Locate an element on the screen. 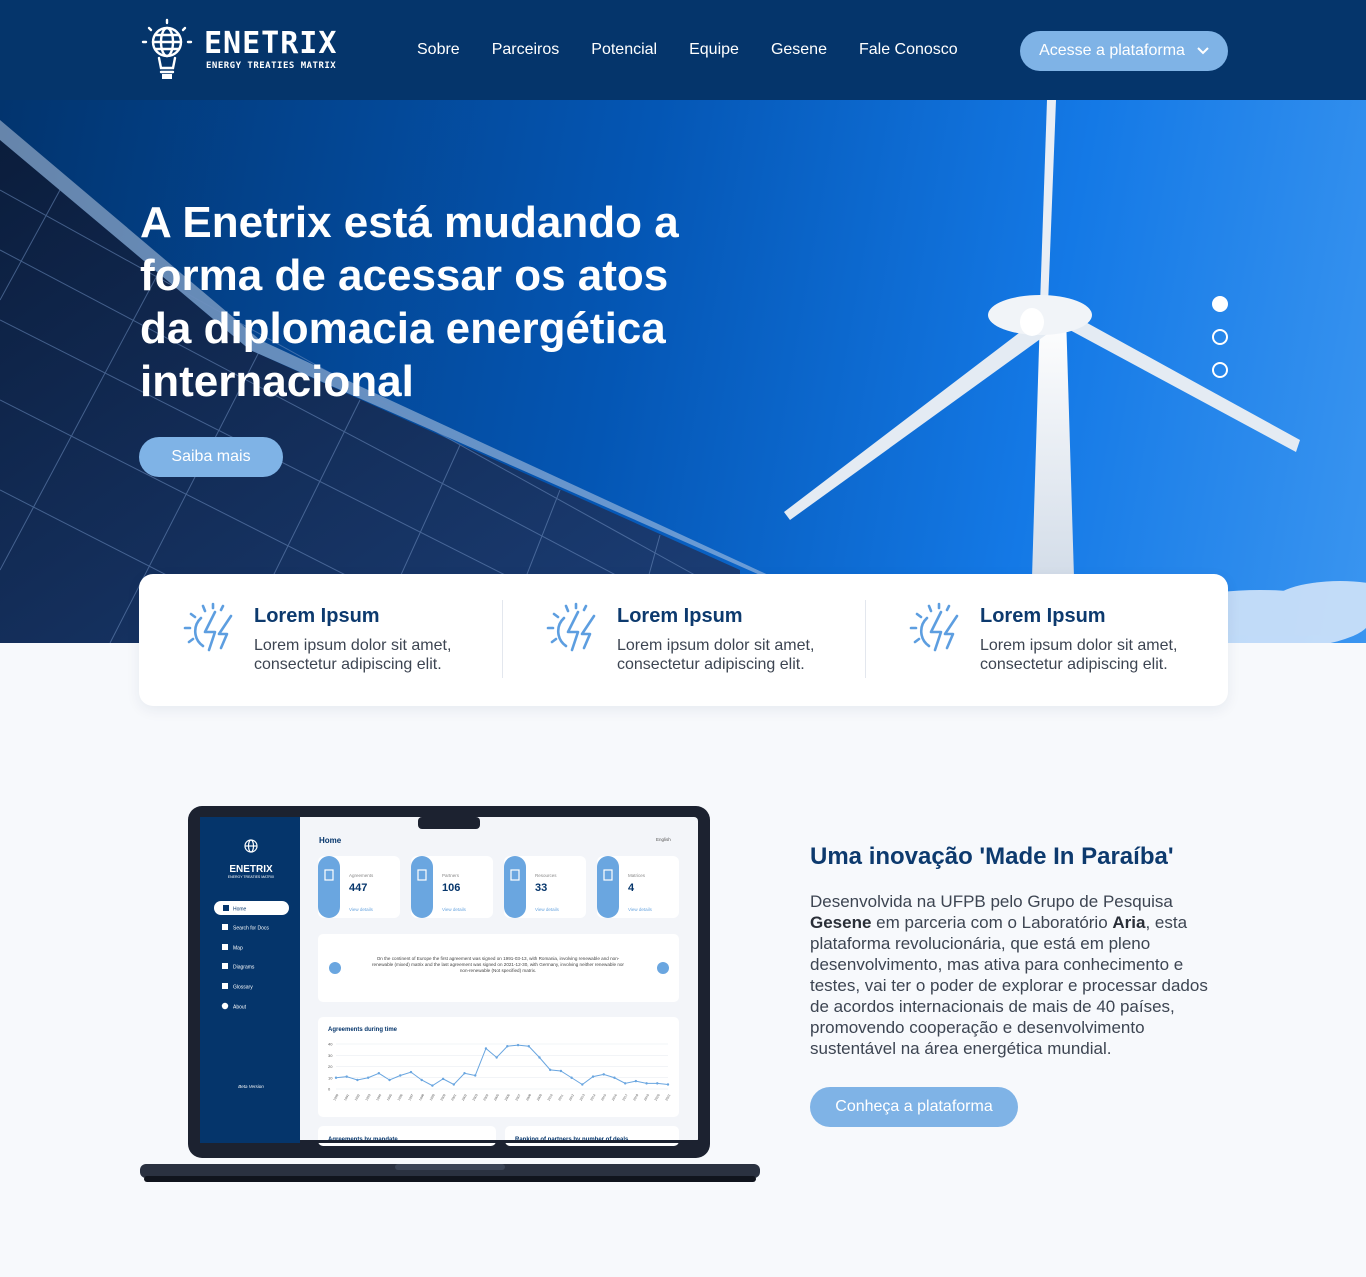  screen-version: Beta Version is located at coordinates (251, 1086).